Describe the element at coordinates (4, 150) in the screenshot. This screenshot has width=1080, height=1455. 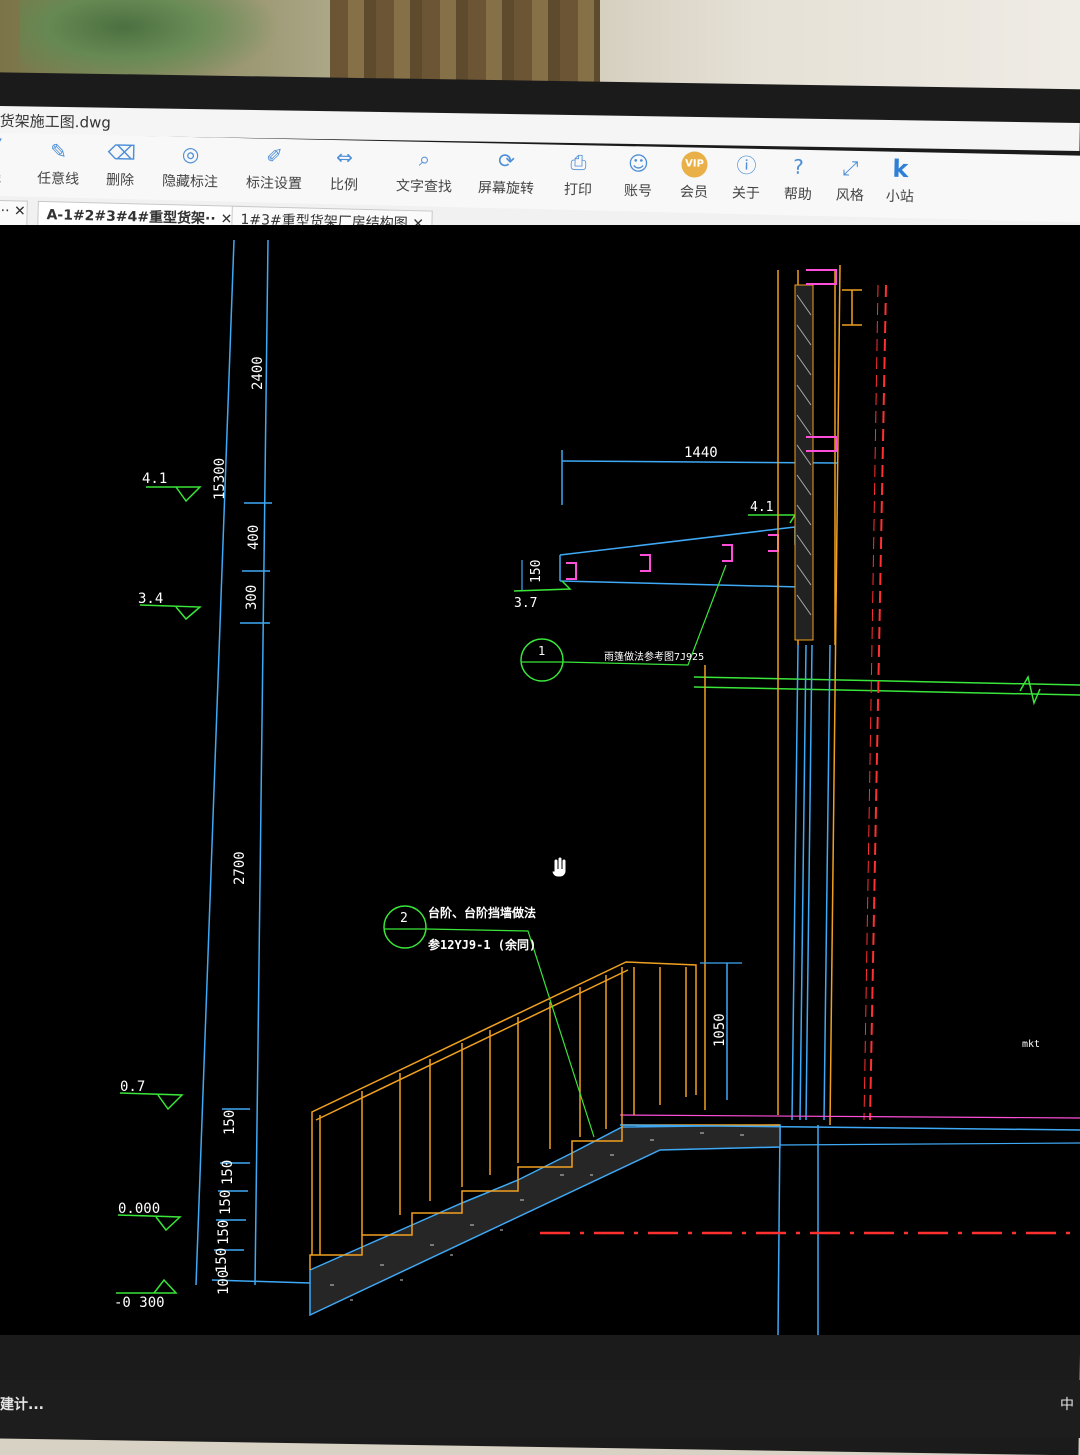
I see `line-icon: ╱` at that location.